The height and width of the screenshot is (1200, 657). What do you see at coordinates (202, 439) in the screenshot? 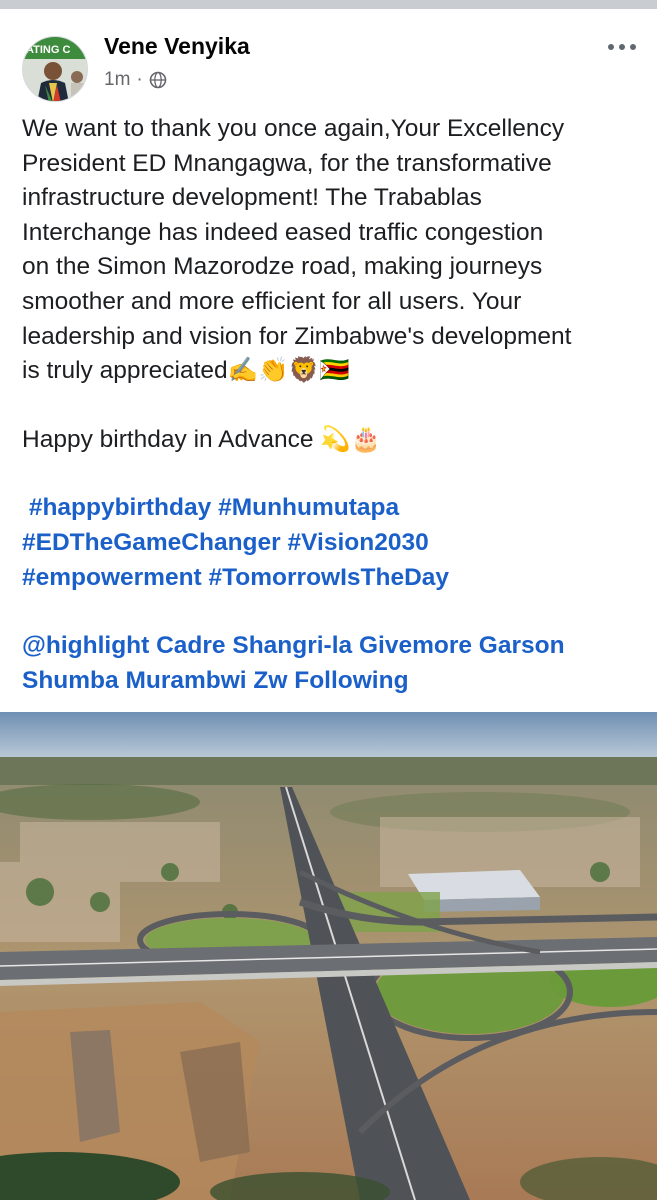
I see `birthday-line: Happy birthday in Advance 💫🎂` at bounding box center [202, 439].